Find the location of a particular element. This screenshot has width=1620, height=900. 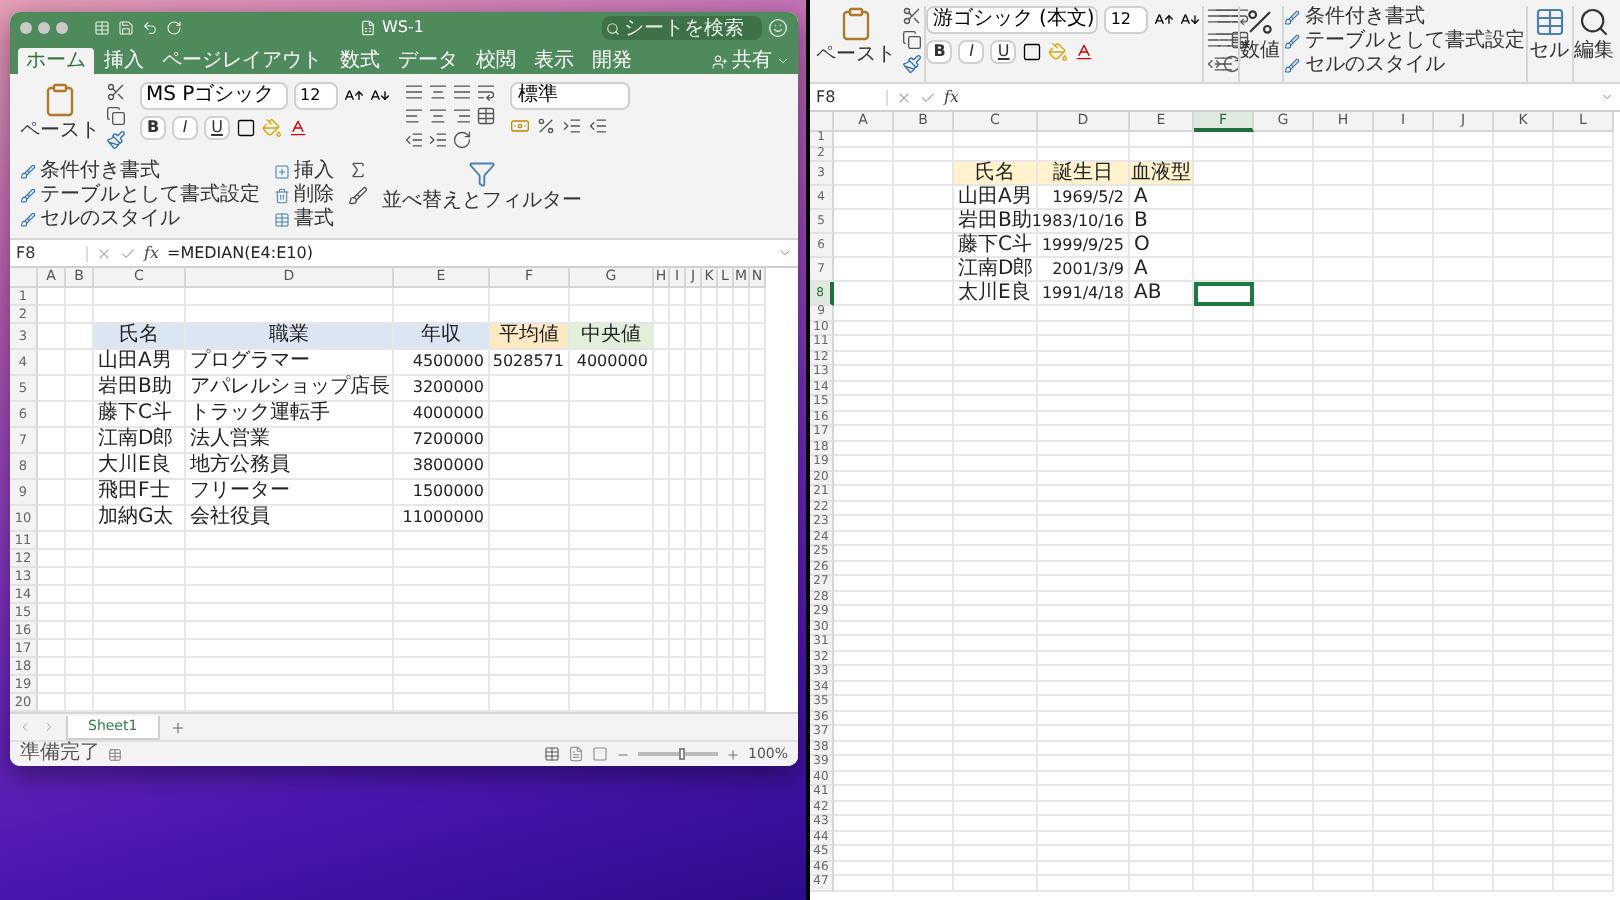

ribbon-tab: 表示 is located at coordinates (554, 61).